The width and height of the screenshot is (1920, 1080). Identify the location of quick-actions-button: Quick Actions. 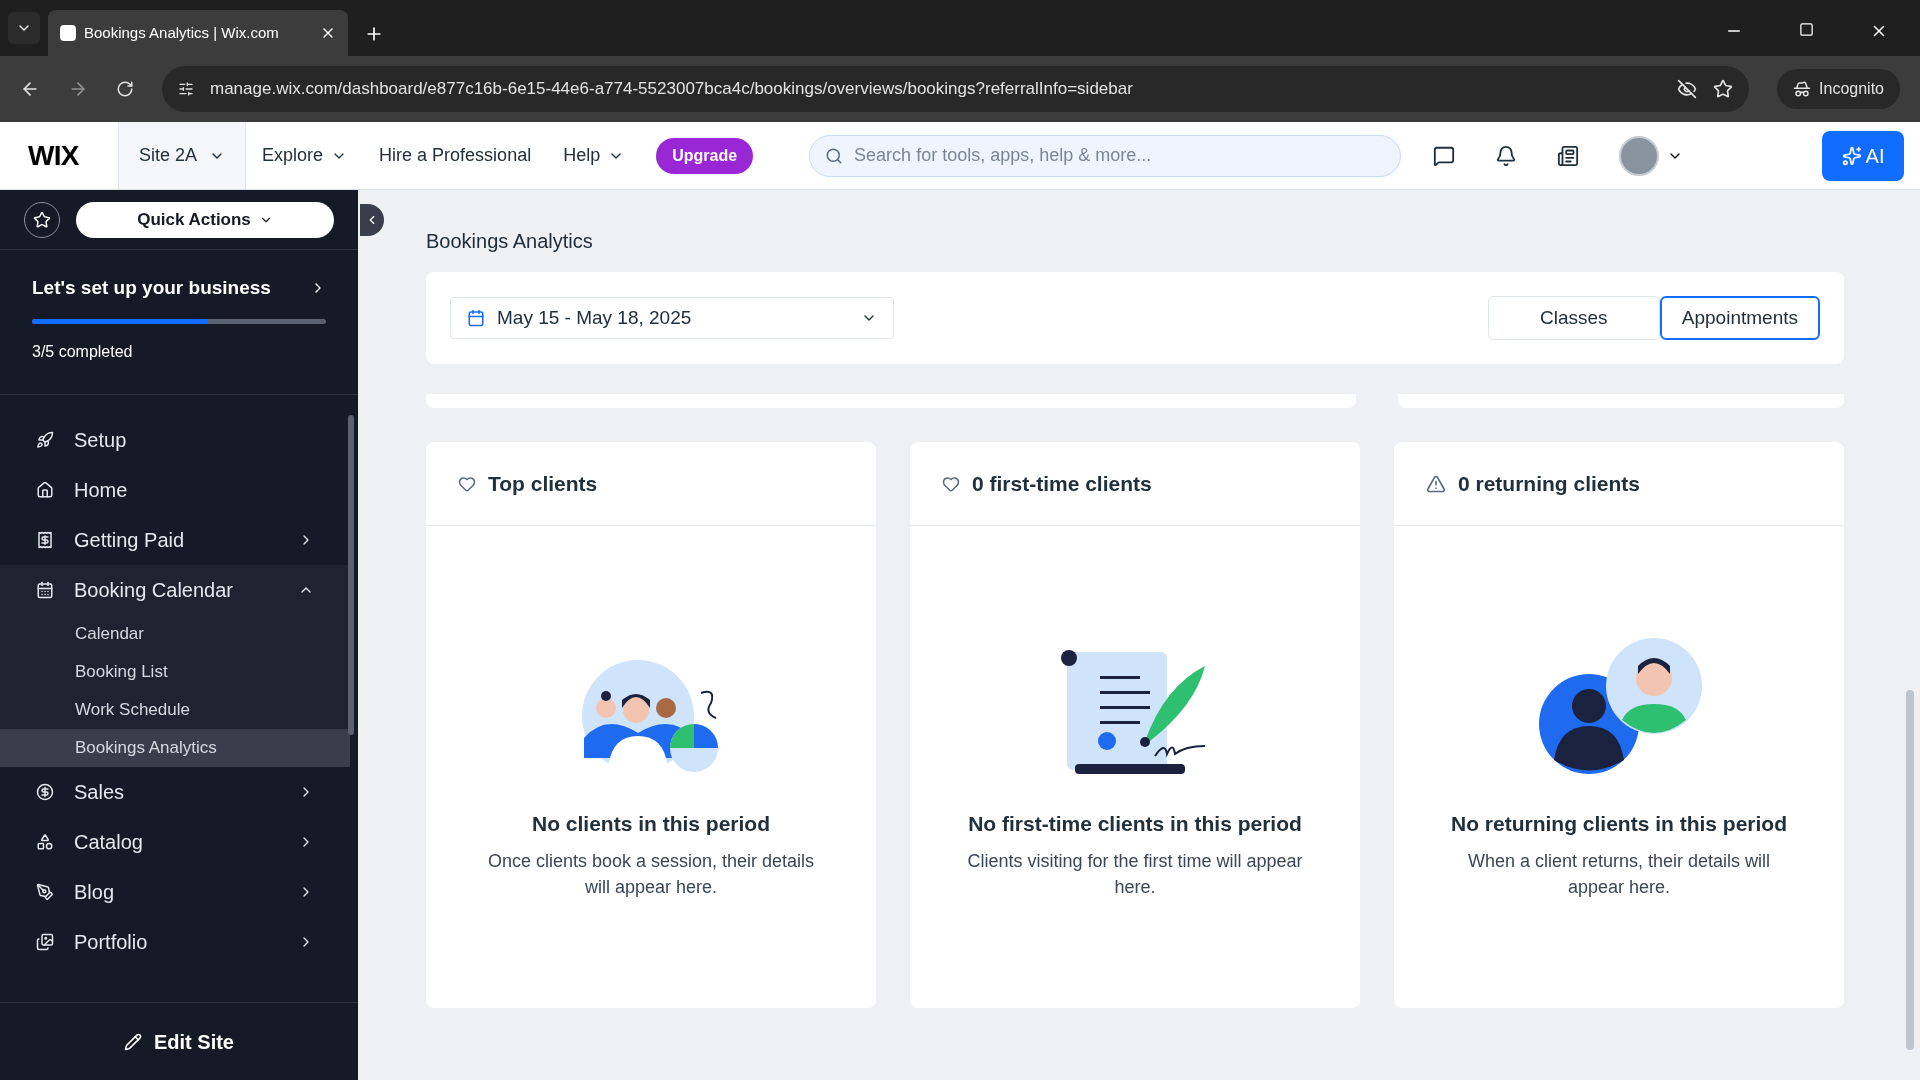
(205, 219).